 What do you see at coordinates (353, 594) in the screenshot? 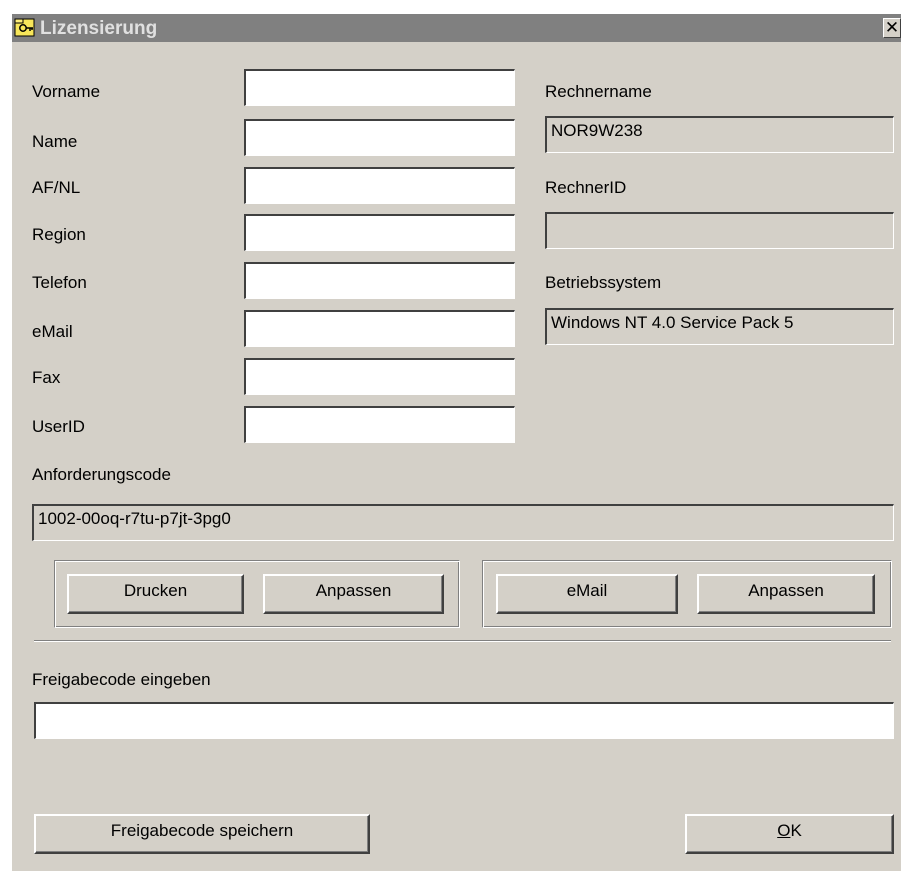
I see `adjust-print-button: Anpassen` at bounding box center [353, 594].